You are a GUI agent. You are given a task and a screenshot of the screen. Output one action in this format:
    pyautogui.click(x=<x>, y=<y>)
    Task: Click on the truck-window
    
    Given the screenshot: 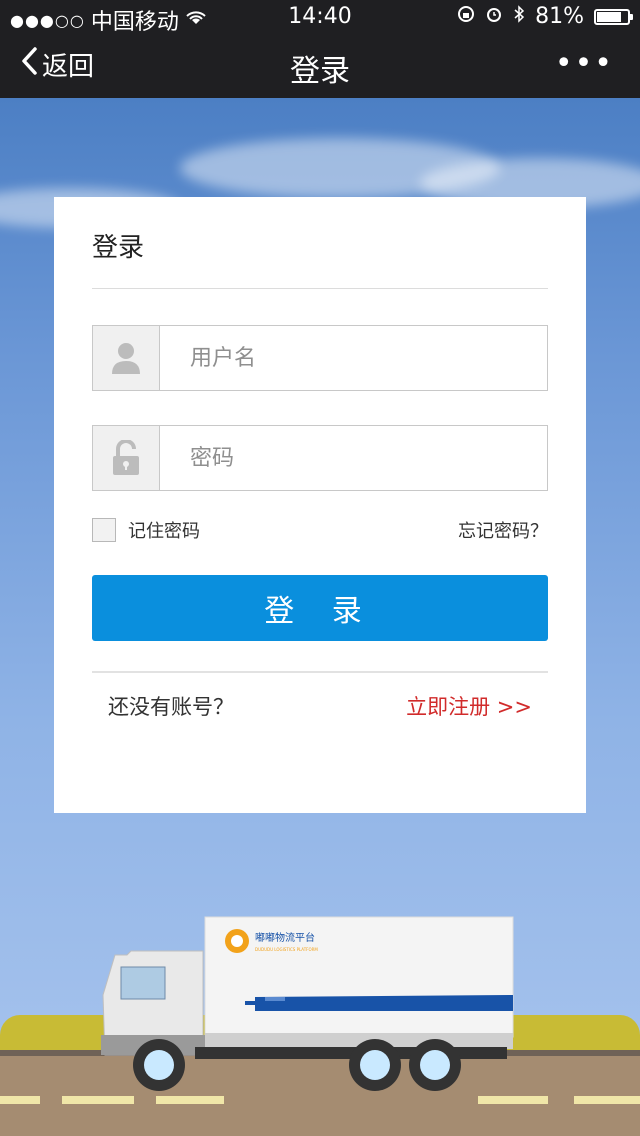 What is the action you would take?
    pyautogui.click(x=143, y=983)
    